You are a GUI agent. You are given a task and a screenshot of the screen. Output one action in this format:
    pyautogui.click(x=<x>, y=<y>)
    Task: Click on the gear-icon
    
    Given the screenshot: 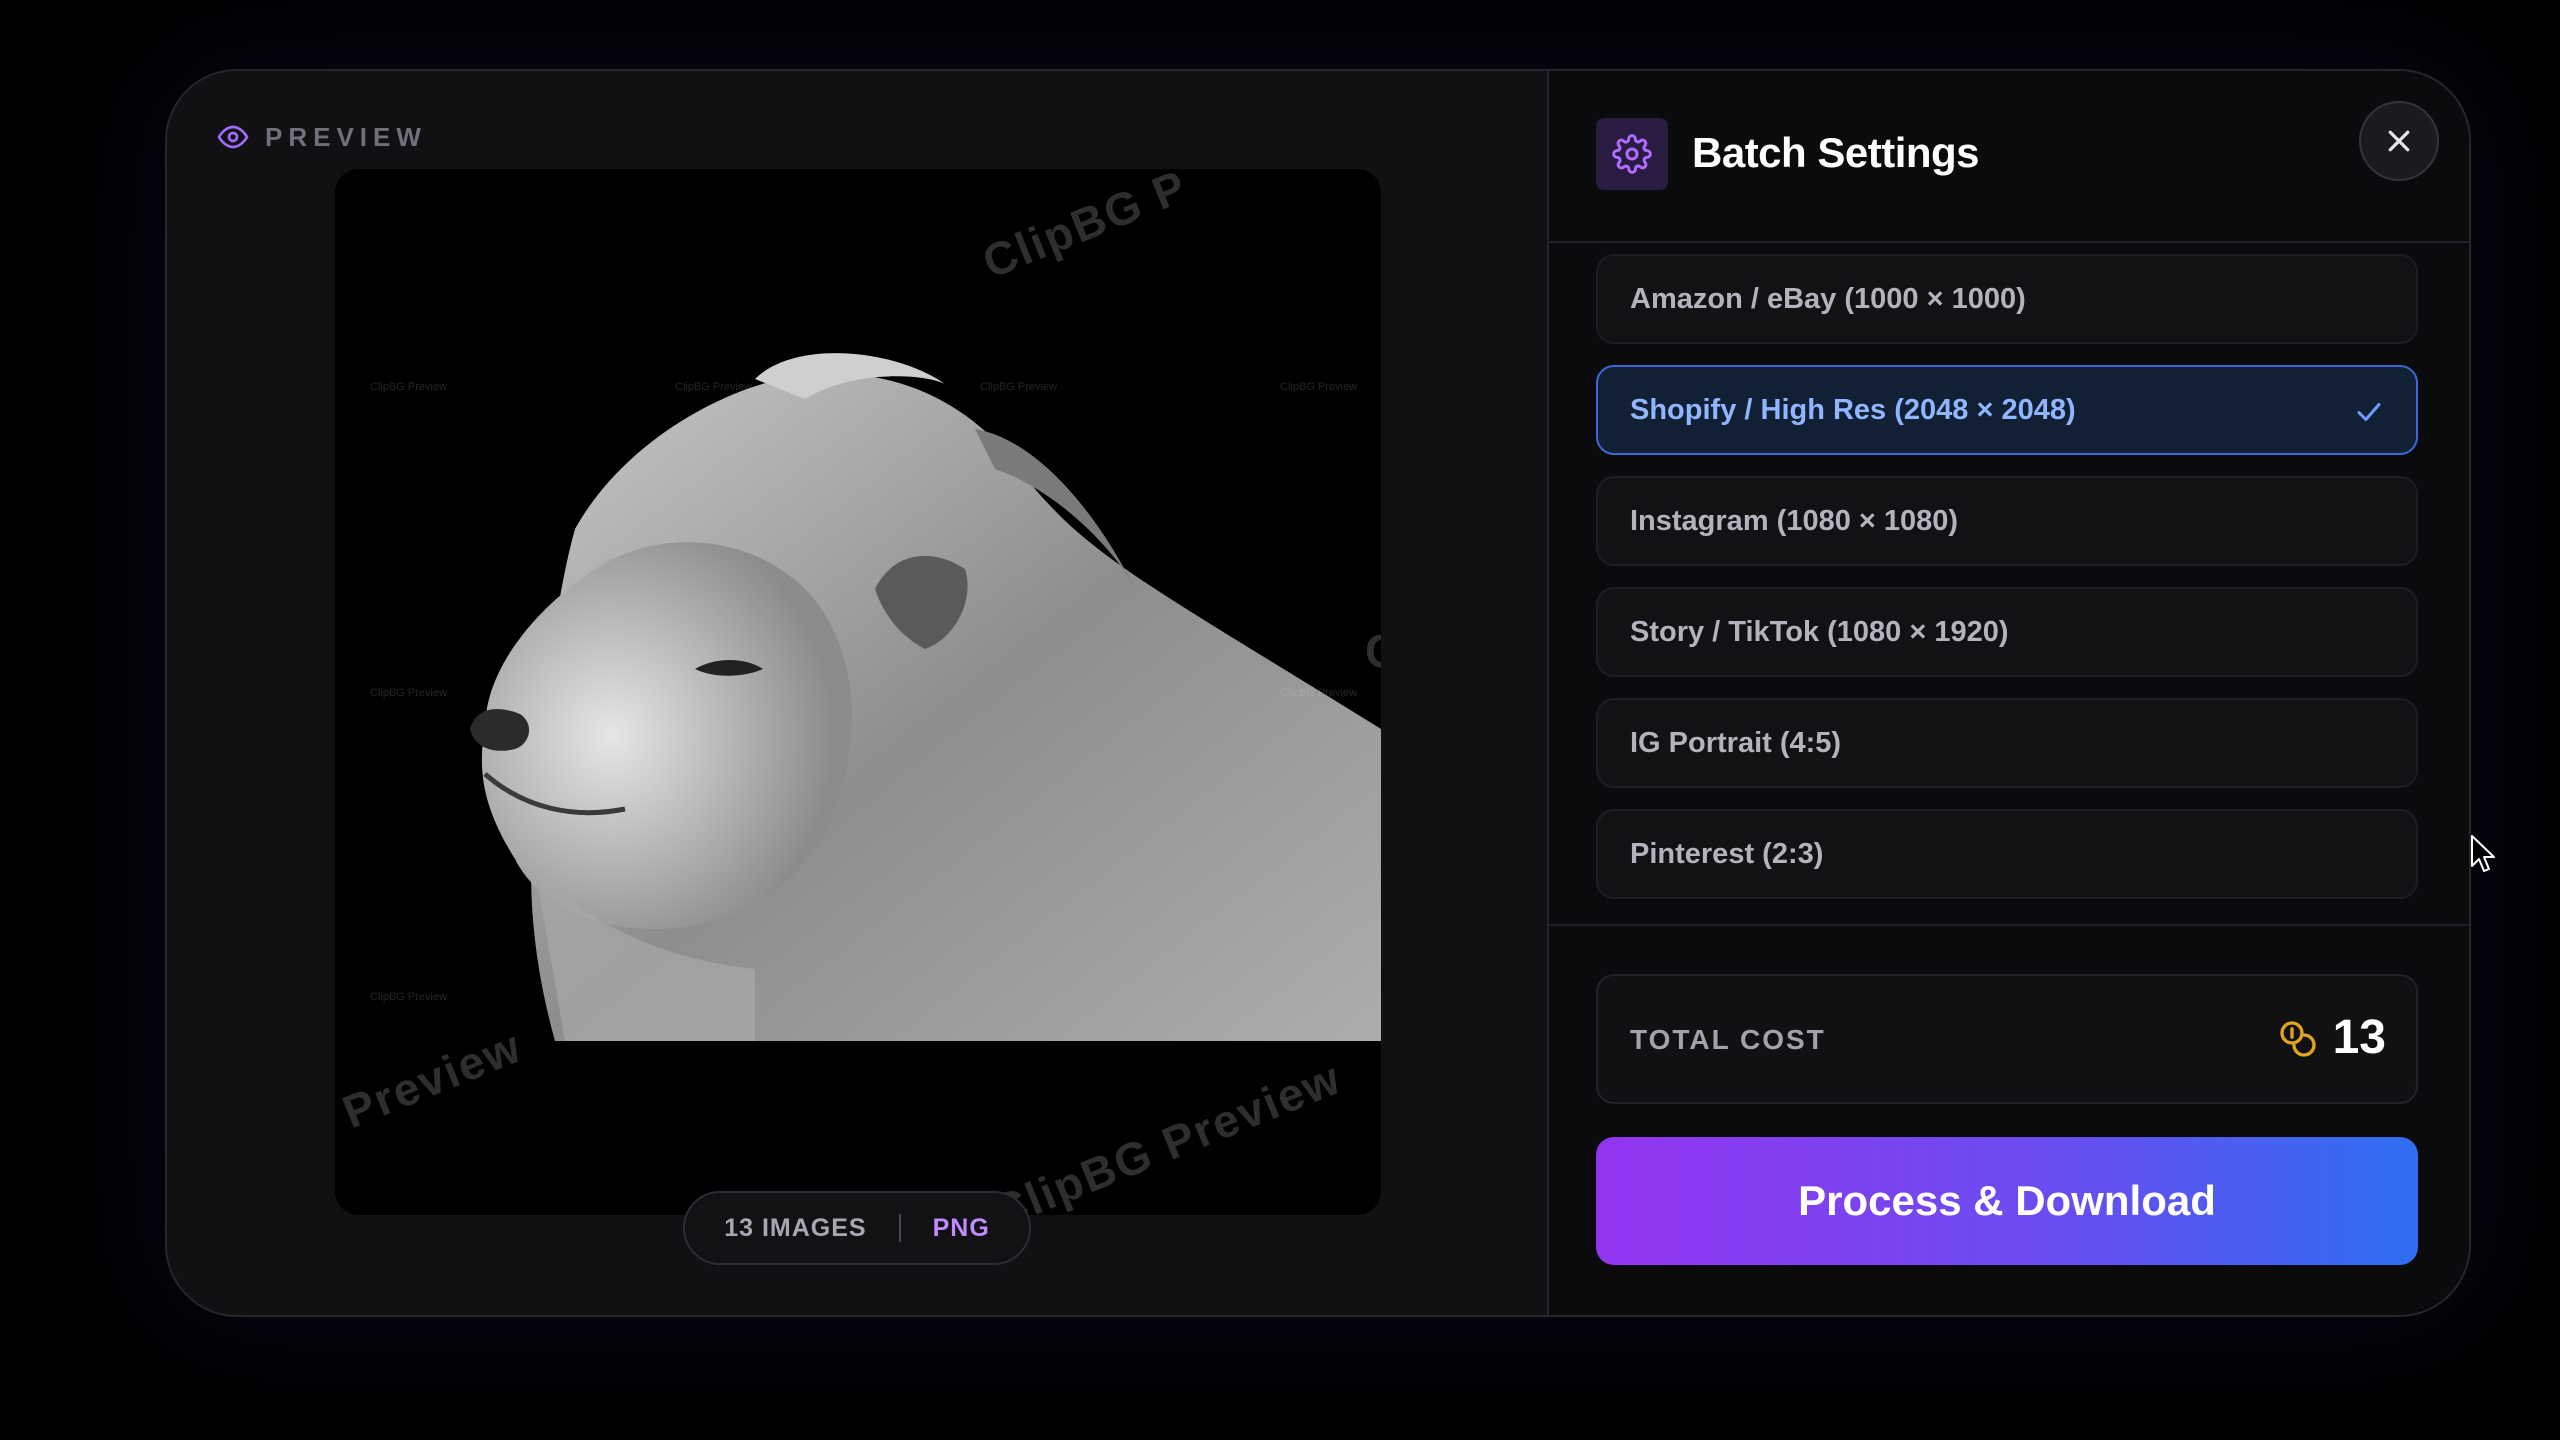 What is the action you would take?
    pyautogui.click(x=1632, y=154)
    